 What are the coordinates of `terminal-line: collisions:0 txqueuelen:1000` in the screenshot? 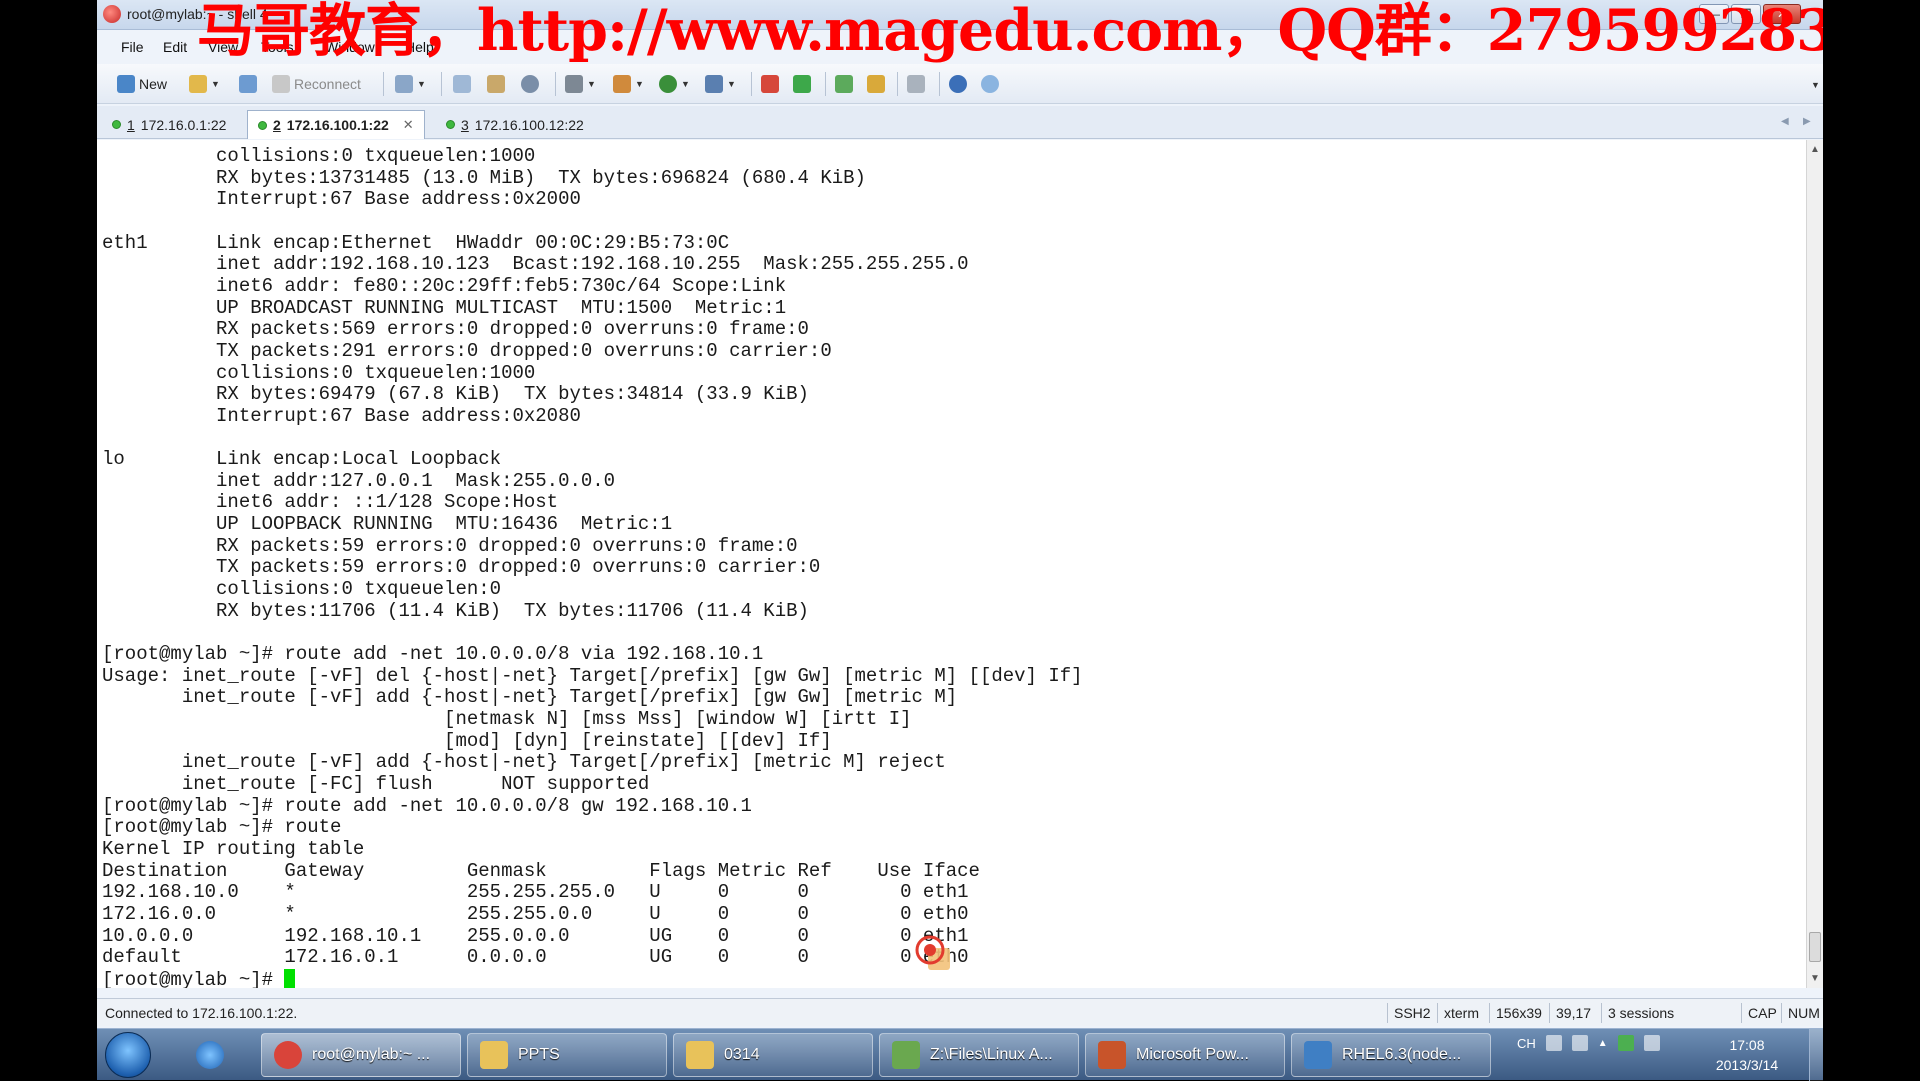 It's located at (319, 372).